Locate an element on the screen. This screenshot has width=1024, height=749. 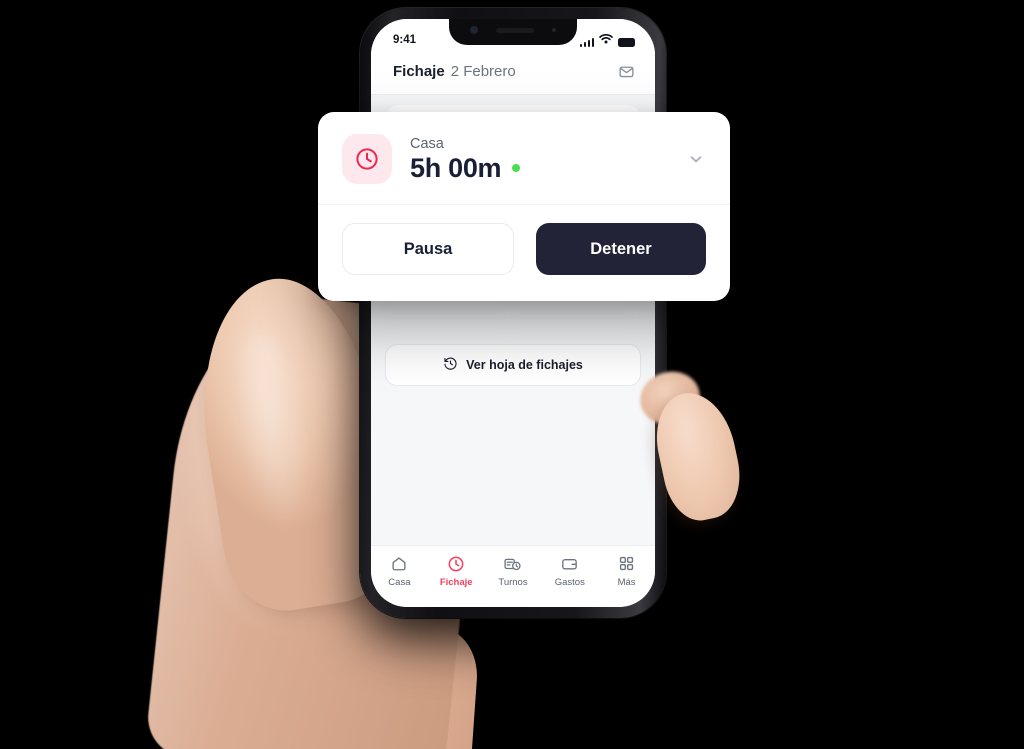
page-title: Fichaje is located at coordinates (419, 71).